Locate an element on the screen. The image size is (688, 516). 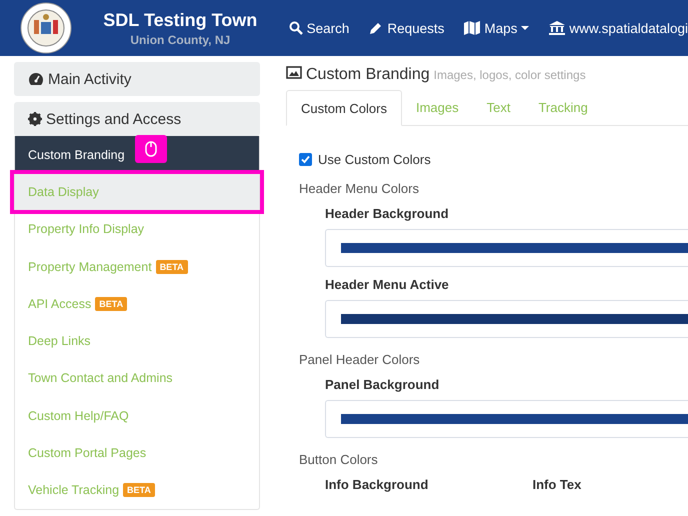
gear-icon is located at coordinates (35, 119).